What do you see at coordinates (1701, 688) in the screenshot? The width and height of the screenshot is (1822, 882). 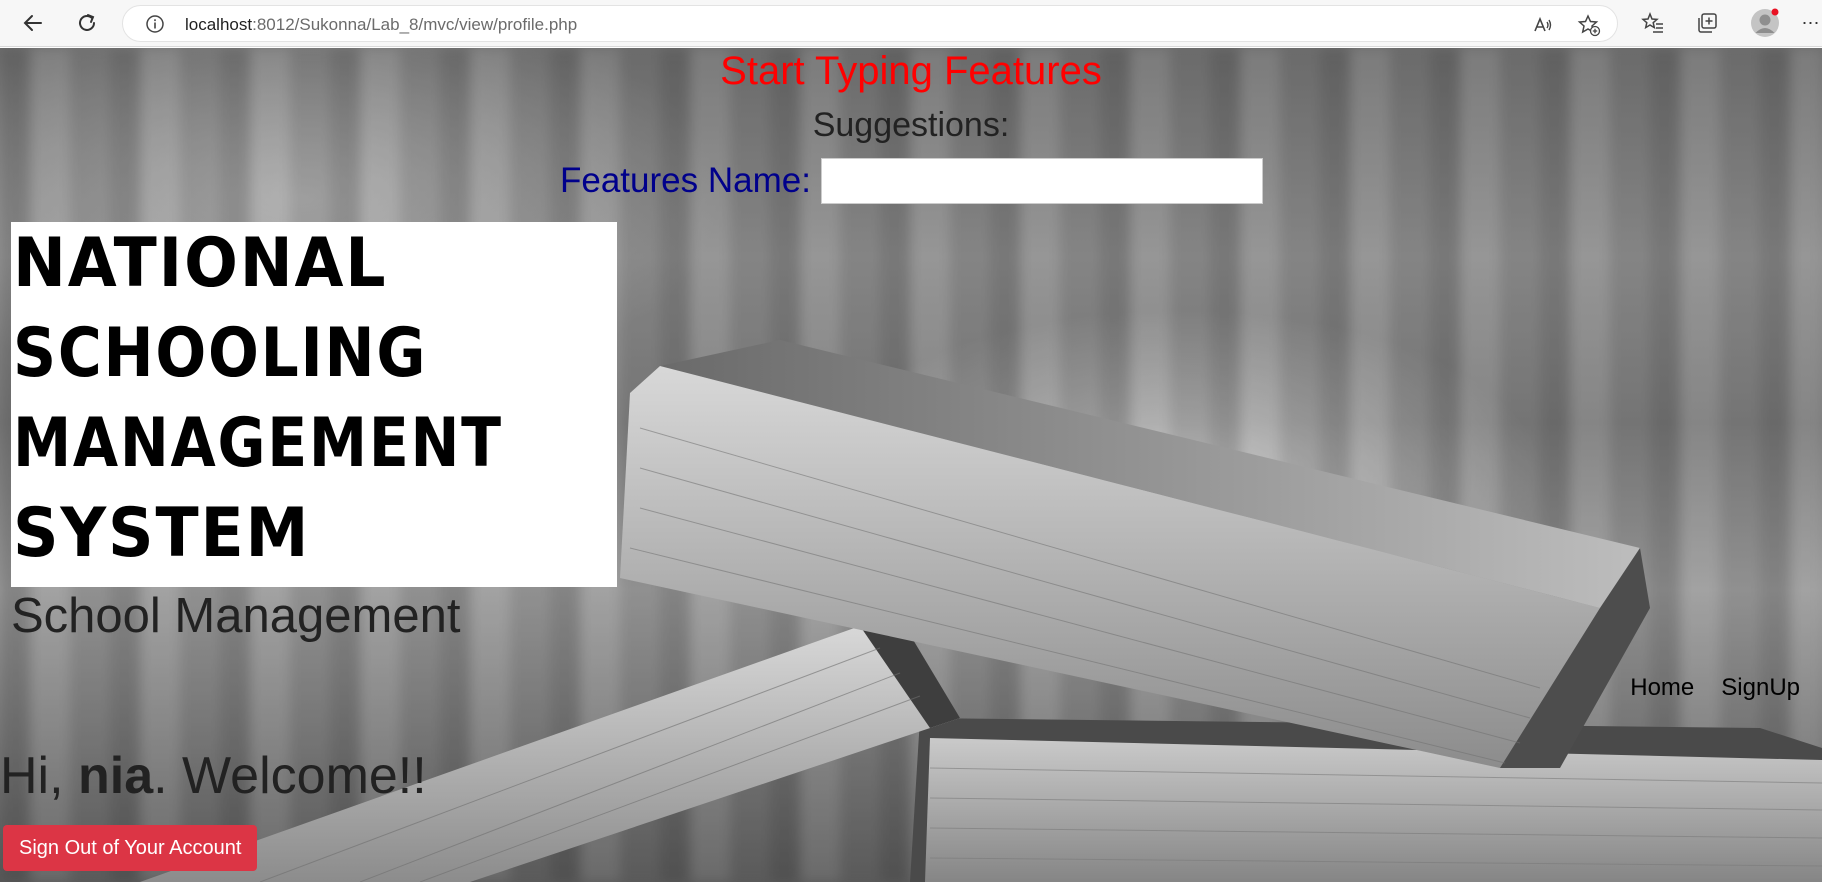 I see `top-nav: Home SignUp` at bounding box center [1701, 688].